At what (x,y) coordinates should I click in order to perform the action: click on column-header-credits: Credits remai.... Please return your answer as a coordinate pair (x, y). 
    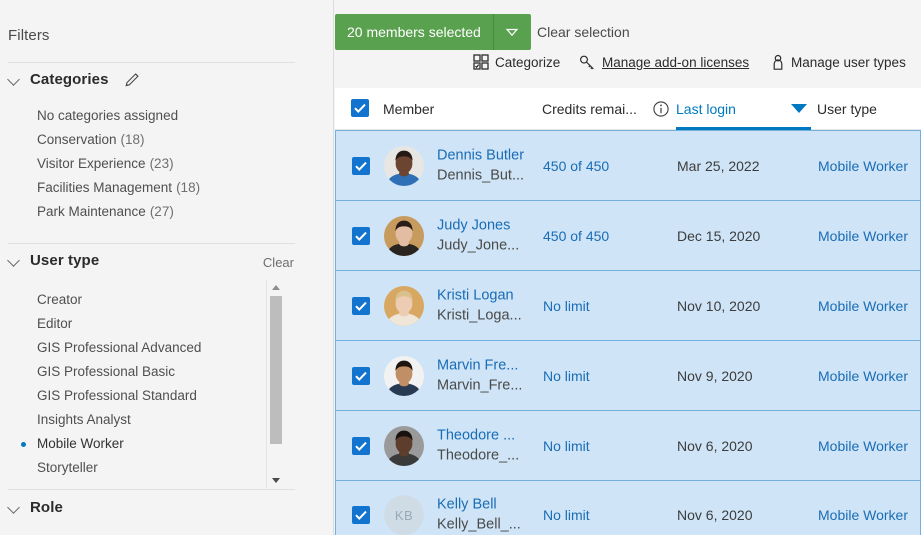
    Looking at the image, I should click on (589, 109).